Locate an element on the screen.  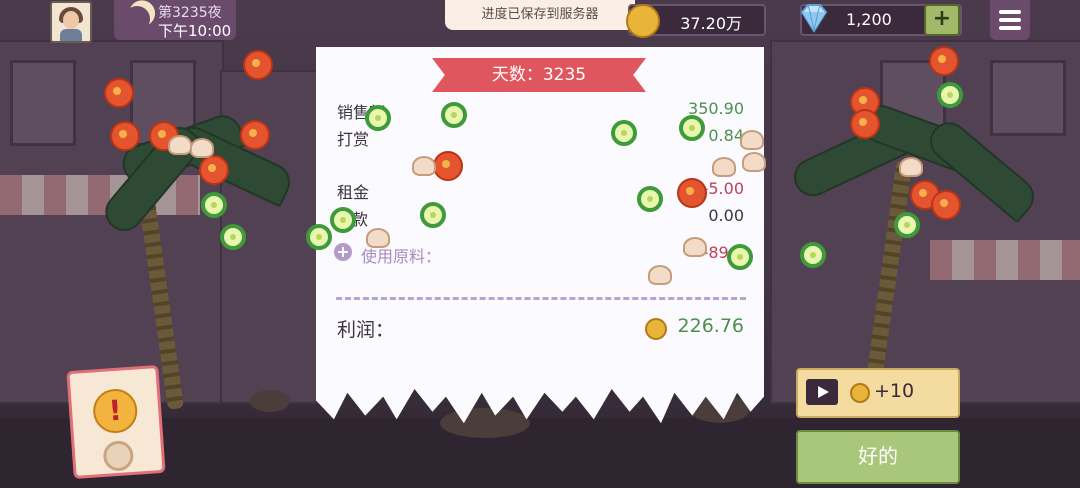
player-avatar is located at coordinates (71, 22).